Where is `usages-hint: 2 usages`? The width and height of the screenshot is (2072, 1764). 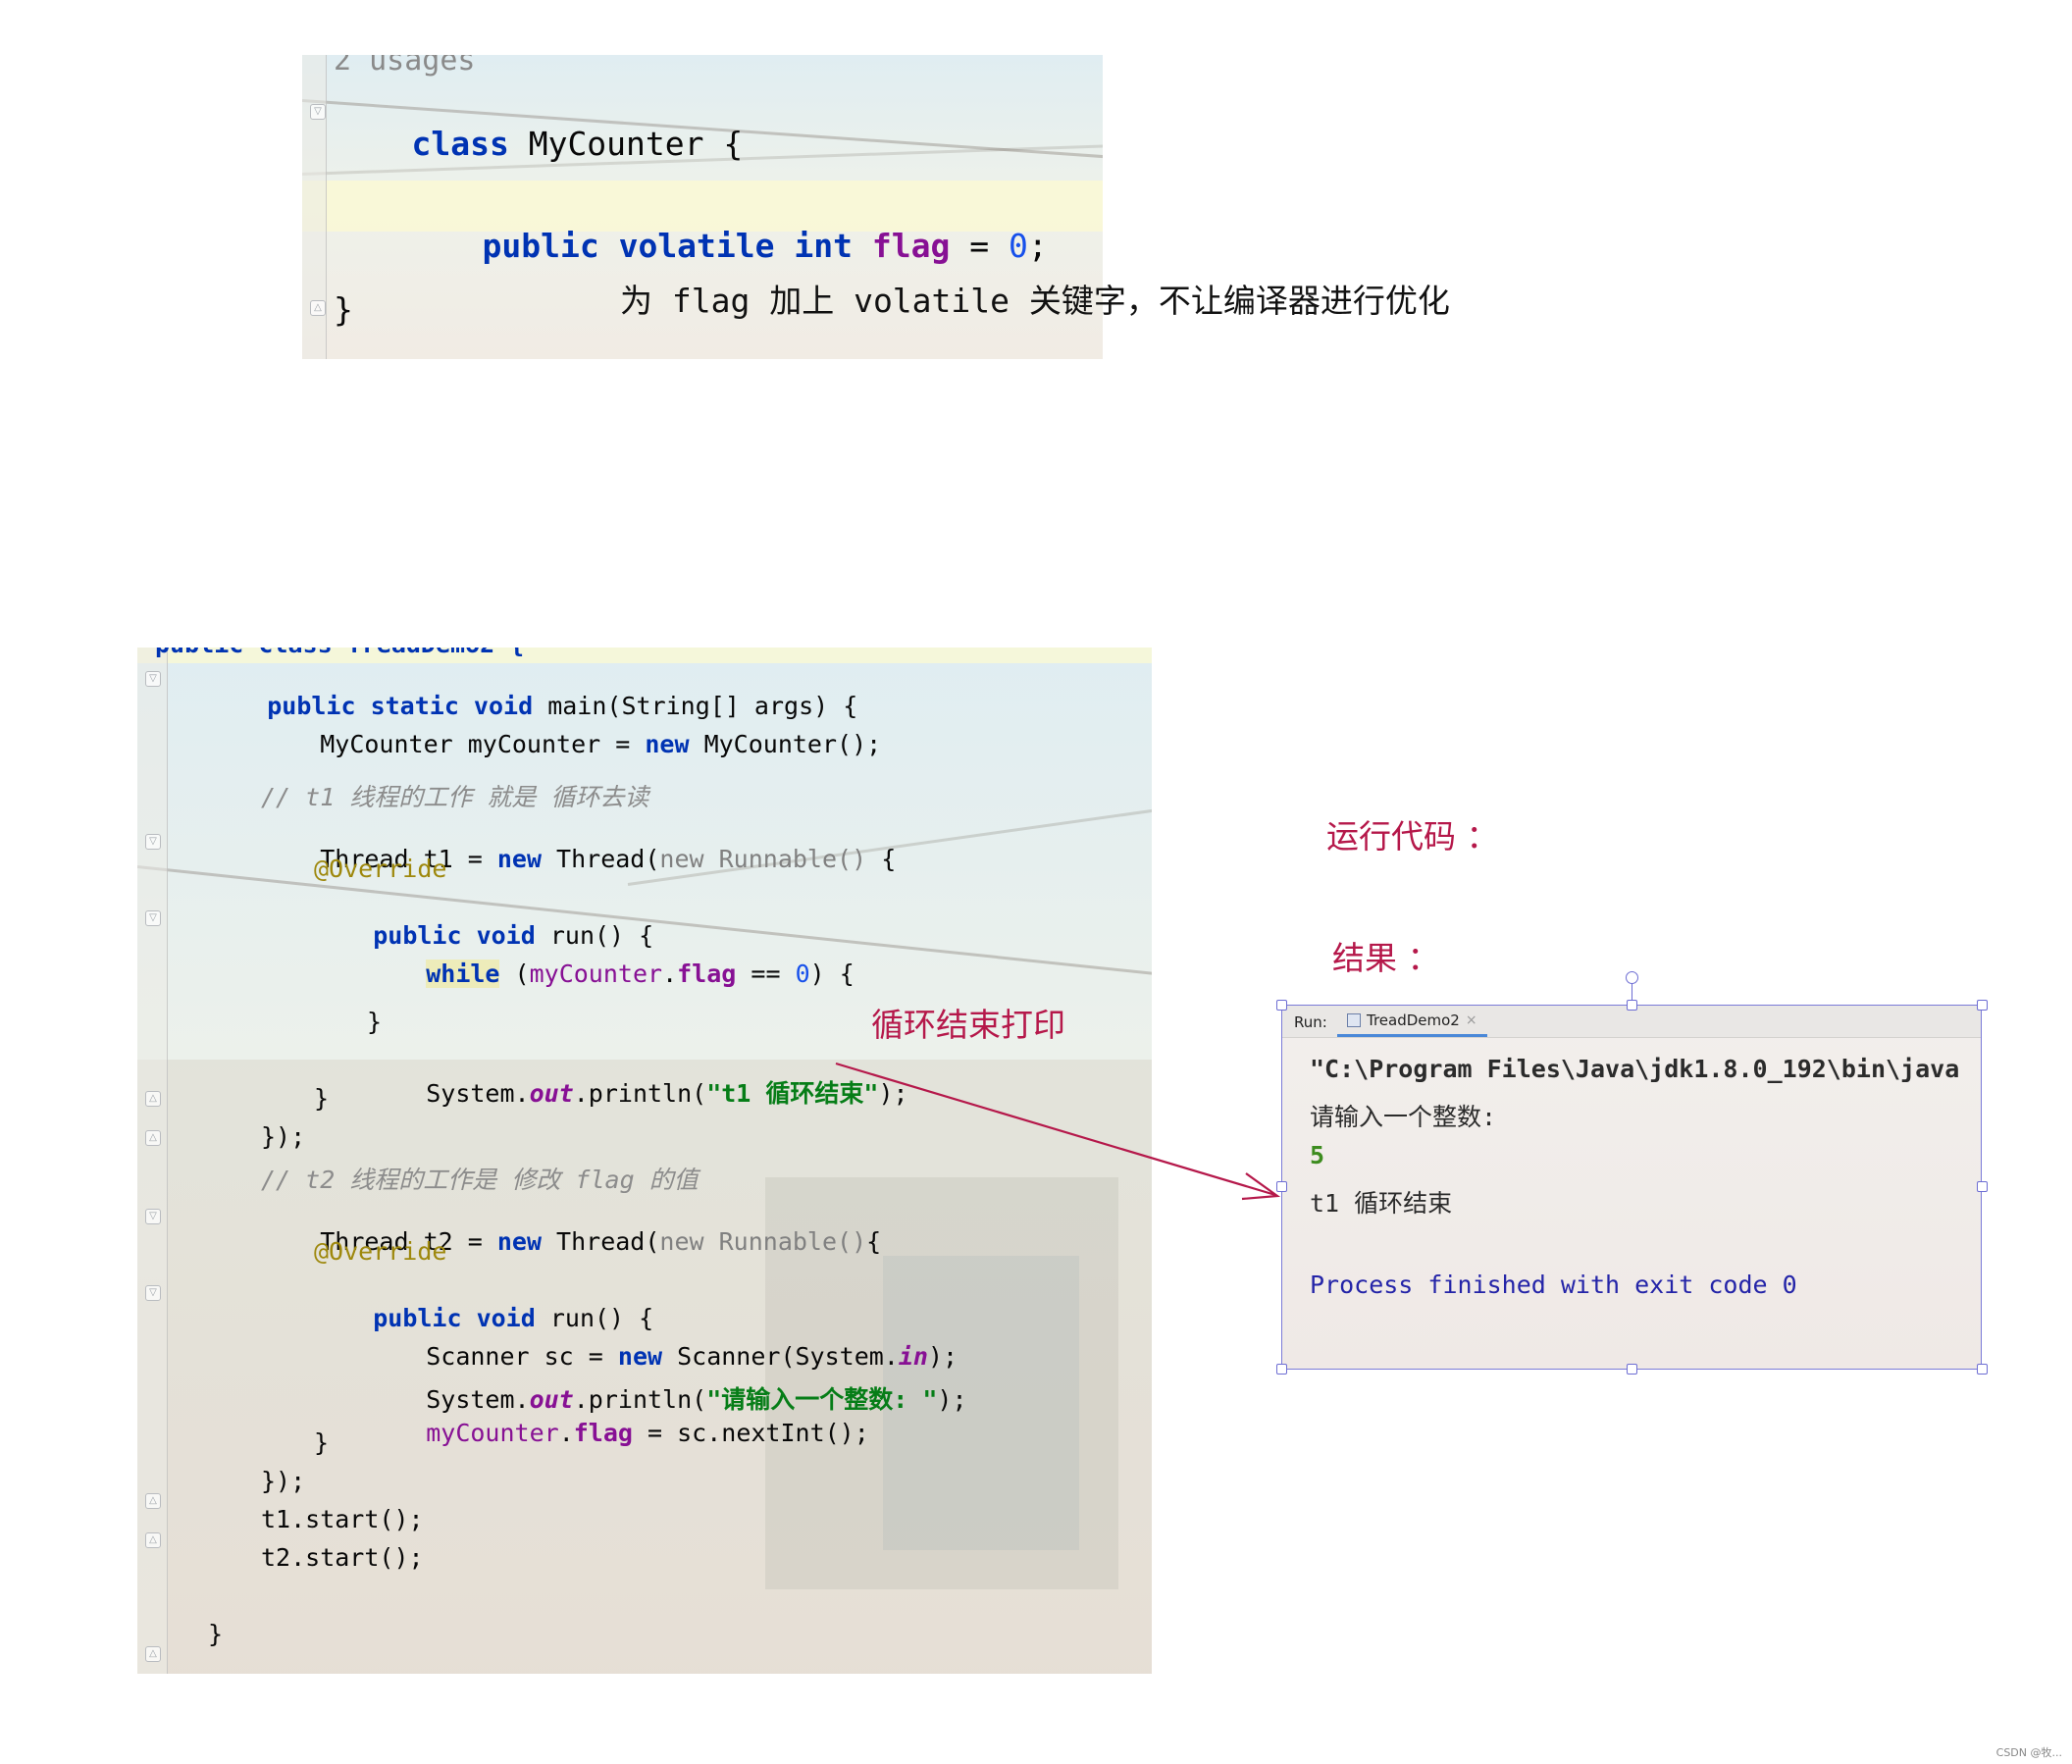 usages-hint: 2 usages is located at coordinates (405, 66).